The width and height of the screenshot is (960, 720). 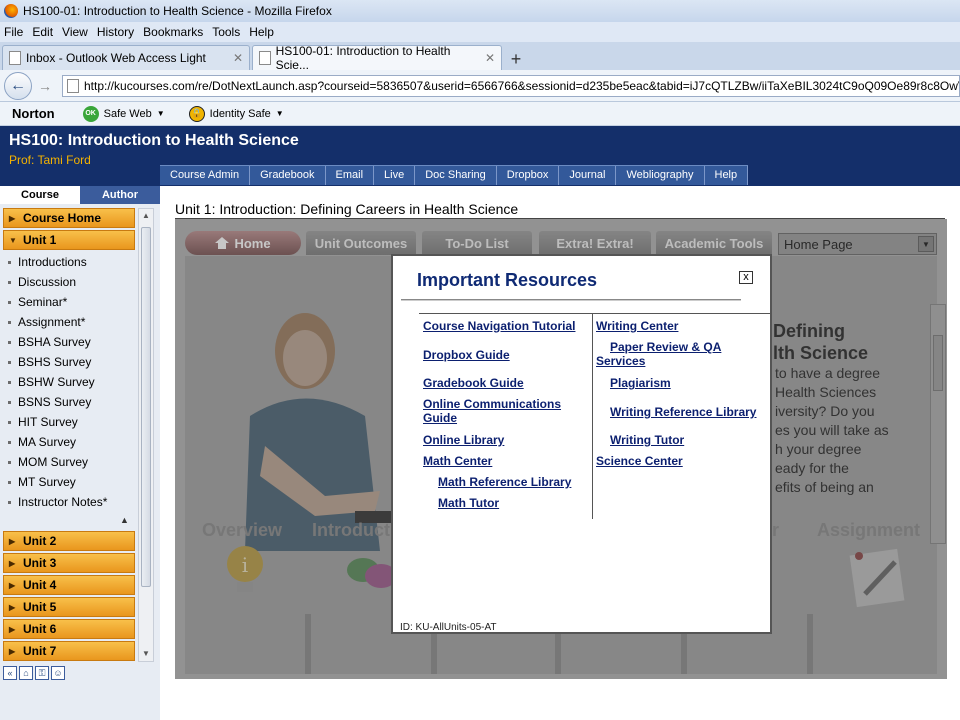 I want to click on menu-history: History, so click(x=115, y=32).